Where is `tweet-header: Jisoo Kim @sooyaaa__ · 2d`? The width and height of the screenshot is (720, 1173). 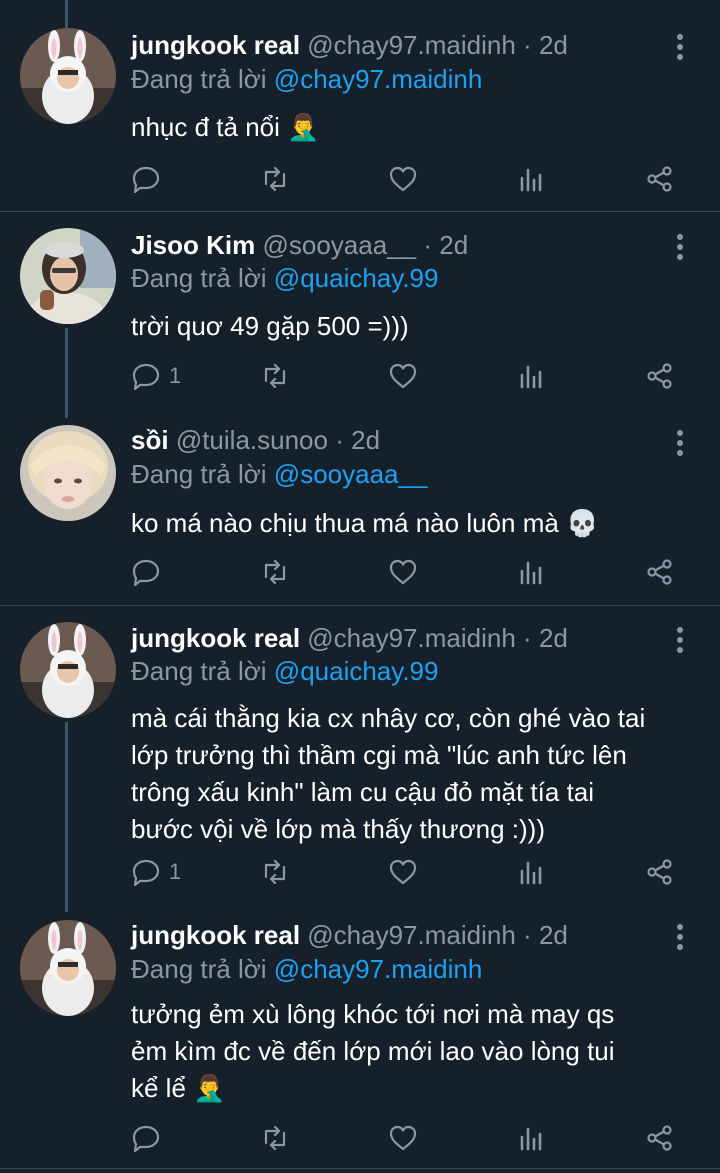
tweet-header: Jisoo Kim @sooyaaa__ · 2d is located at coordinates (395, 245).